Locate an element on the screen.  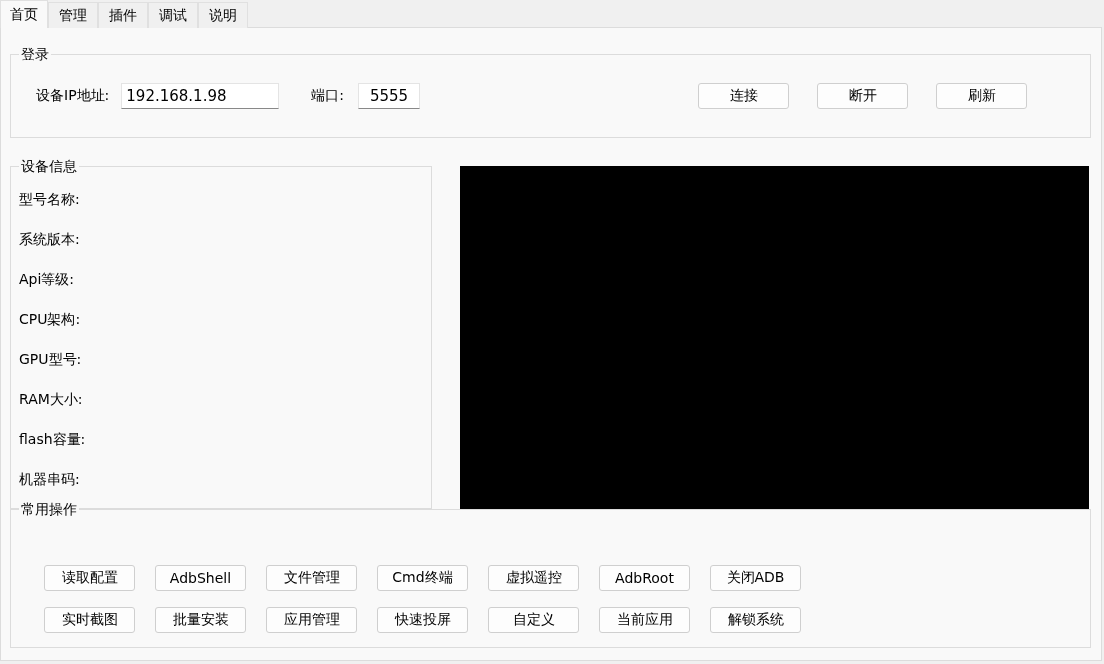
group-title: 常用操作 is located at coordinates (49, 509).